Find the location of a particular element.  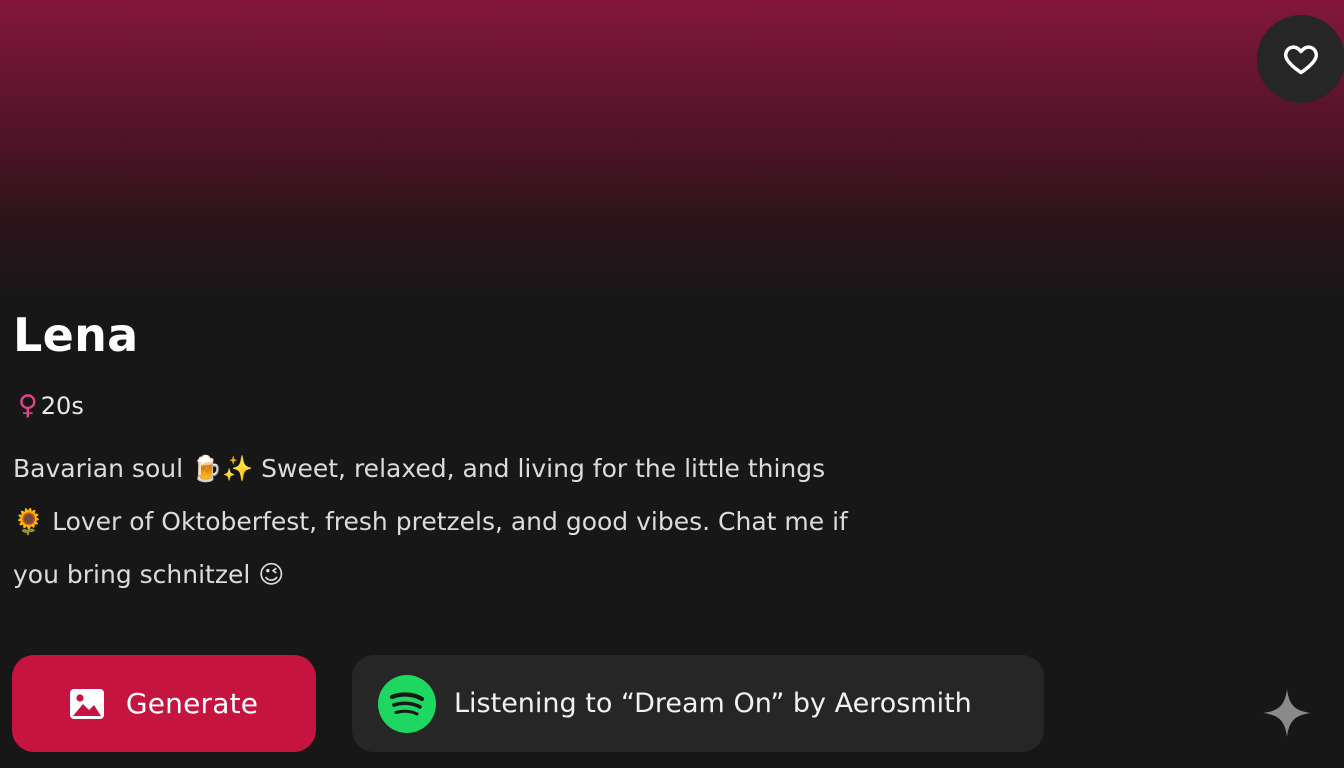

generate-button: Generate is located at coordinates (164, 703).